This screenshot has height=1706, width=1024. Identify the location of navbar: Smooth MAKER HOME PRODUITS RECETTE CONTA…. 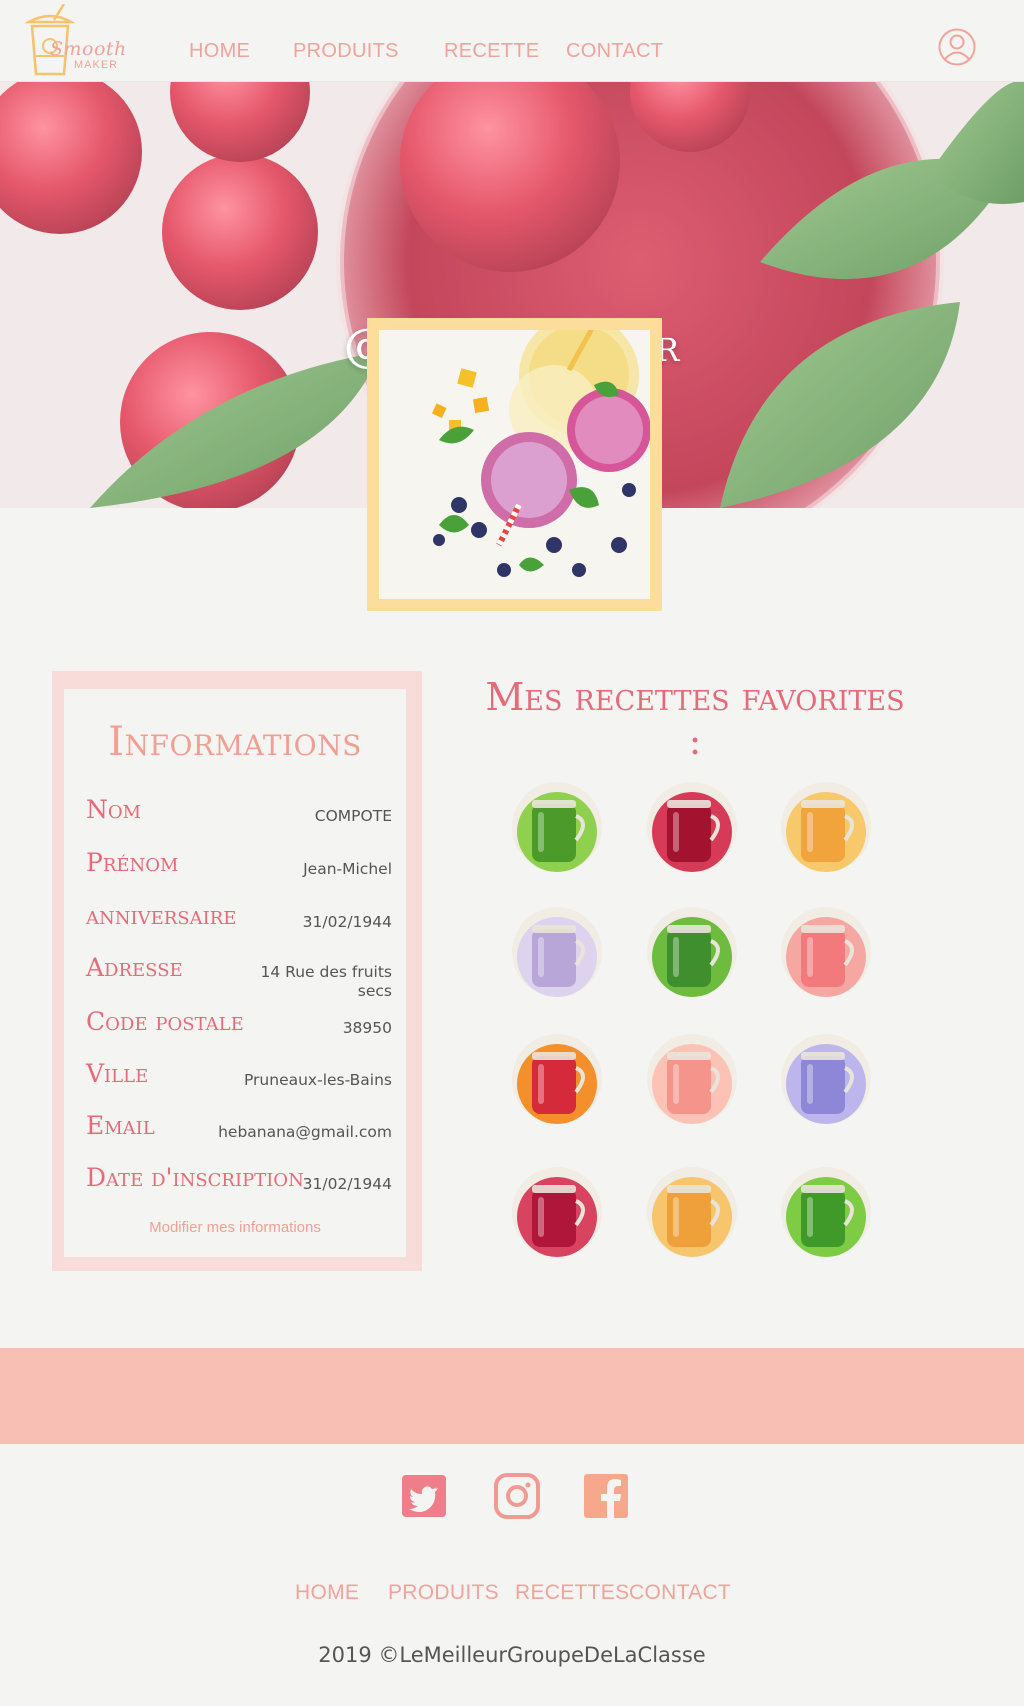
(512, 41).